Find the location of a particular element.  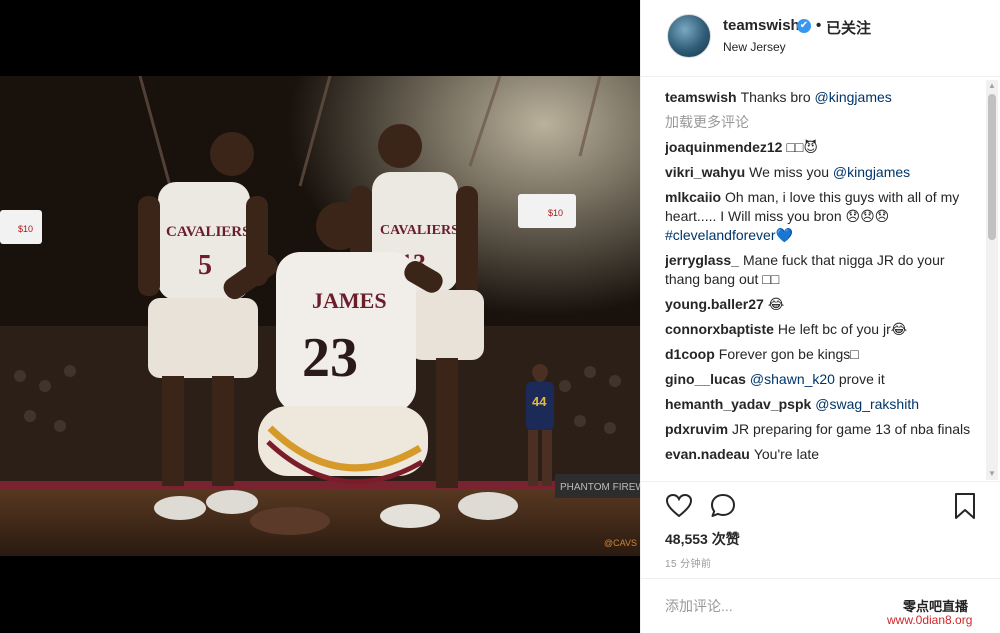

comment-item: d1coop Forever gon be kings□ is located at coordinates (823, 354).